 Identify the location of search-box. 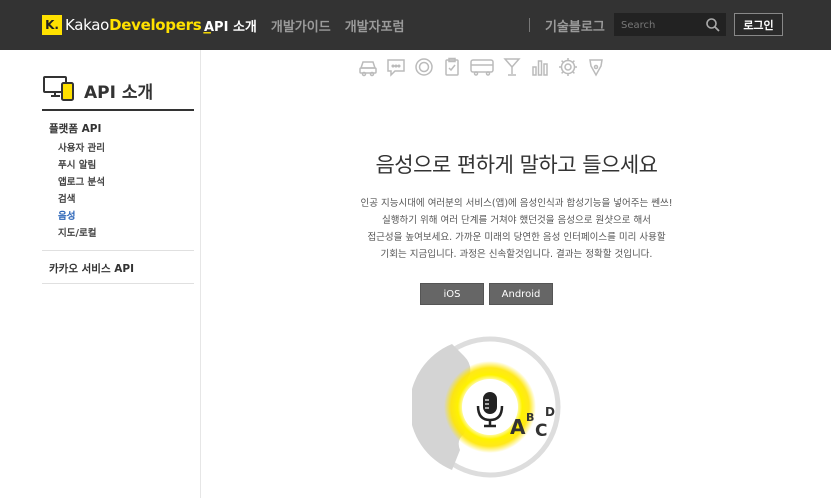
(670, 24).